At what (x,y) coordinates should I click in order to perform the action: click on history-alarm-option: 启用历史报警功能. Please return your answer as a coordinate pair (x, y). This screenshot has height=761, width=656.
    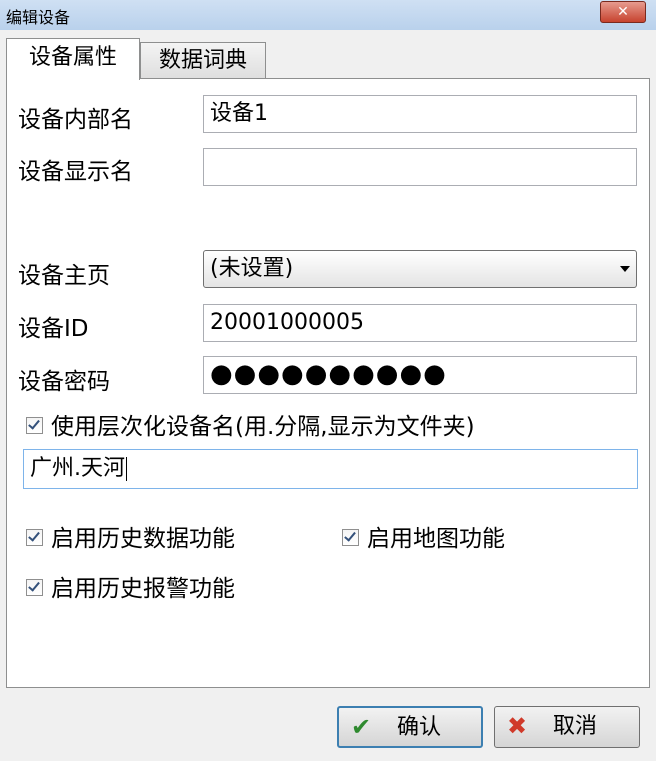
    Looking at the image, I should click on (130, 586).